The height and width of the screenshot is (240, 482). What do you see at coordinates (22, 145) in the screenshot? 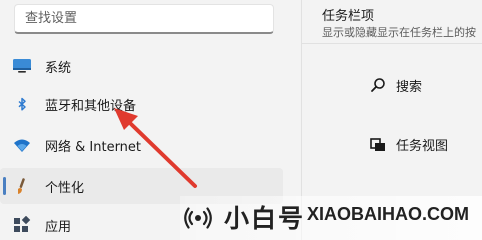
I see `wifi-icon` at bounding box center [22, 145].